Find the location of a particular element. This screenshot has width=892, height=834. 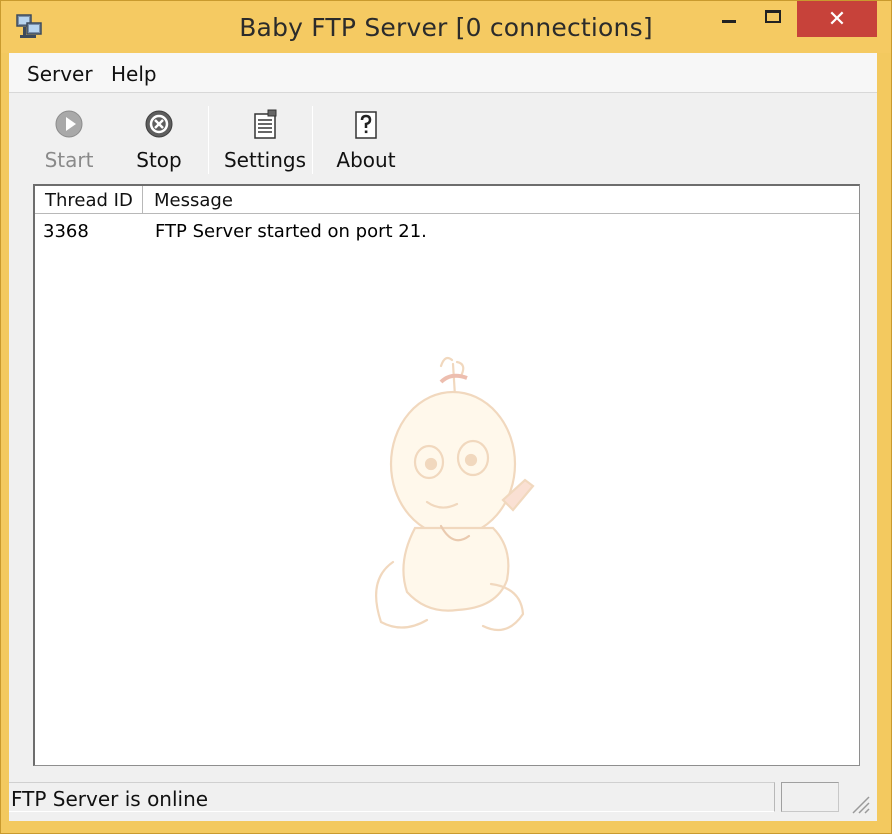

about-button: About is located at coordinates (366, 138).